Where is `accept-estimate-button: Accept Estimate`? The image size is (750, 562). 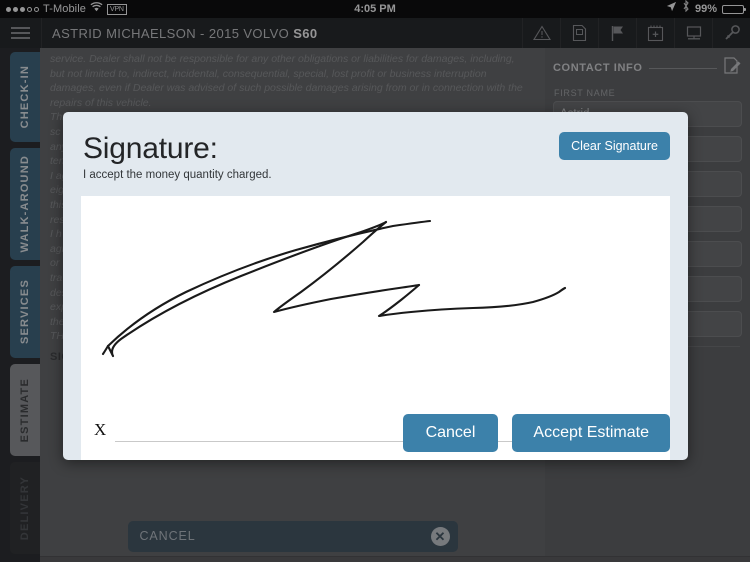
accept-estimate-button: Accept Estimate is located at coordinates (591, 433).